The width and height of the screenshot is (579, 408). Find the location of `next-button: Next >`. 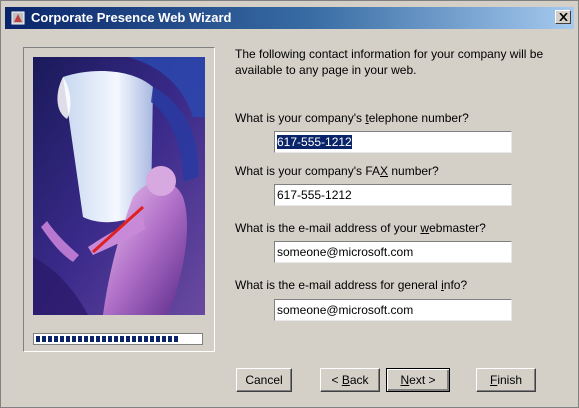

next-button: Next > is located at coordinates (418, 380).